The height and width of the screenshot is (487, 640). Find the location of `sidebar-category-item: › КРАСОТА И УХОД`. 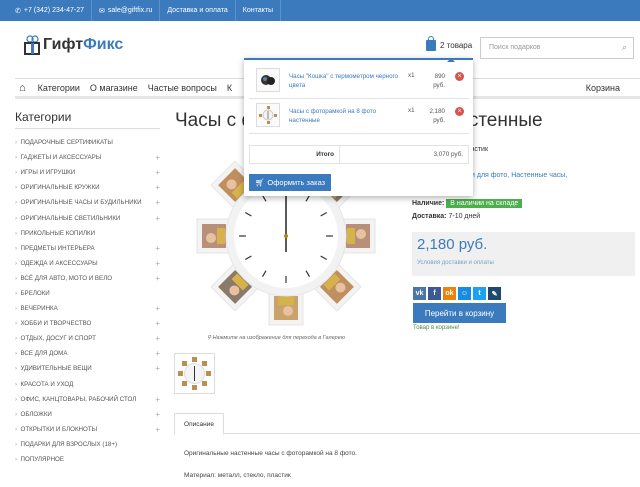

sidebar-category-item: › КРАСОТА И УХОД is located at coordinates (87, 384).